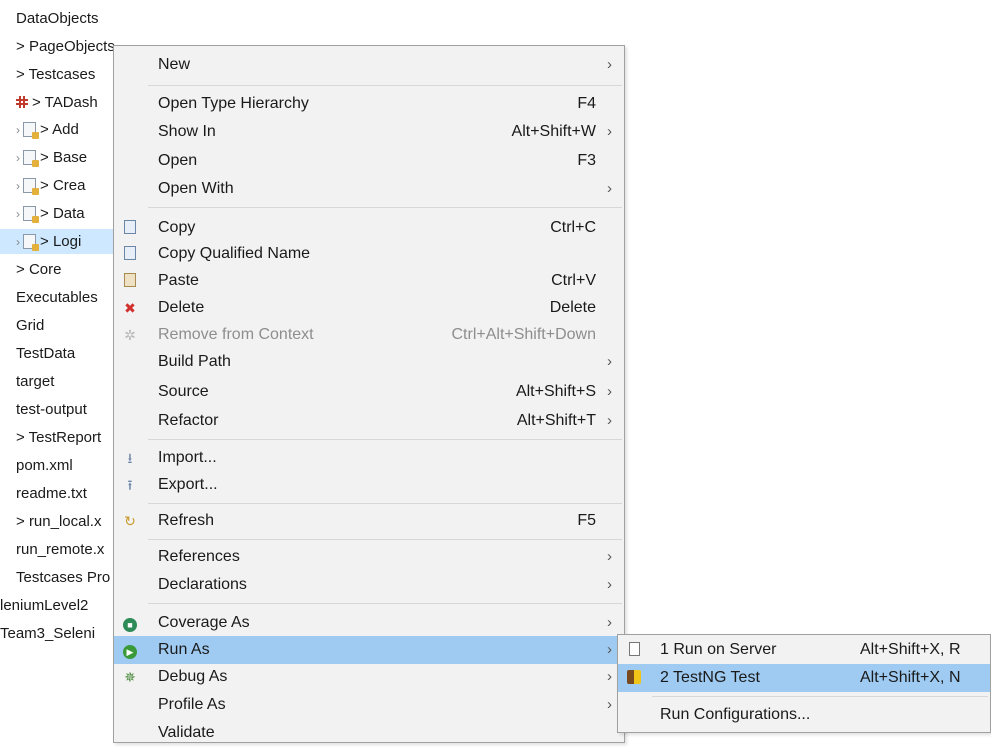 This screenshot has width=991, height=747. Describe the element at coordinates (65, 465) in the screenshot. I see `tree-item-pom-xml: pom.xml` at that location.